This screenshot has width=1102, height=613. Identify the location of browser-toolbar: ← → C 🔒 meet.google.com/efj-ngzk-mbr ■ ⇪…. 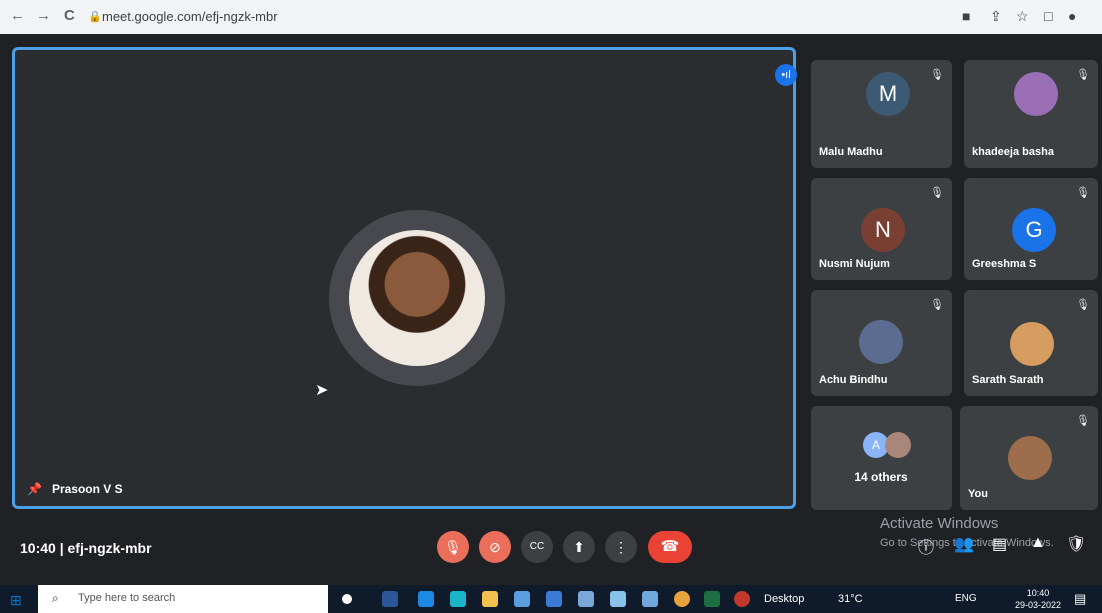
(551, 17).